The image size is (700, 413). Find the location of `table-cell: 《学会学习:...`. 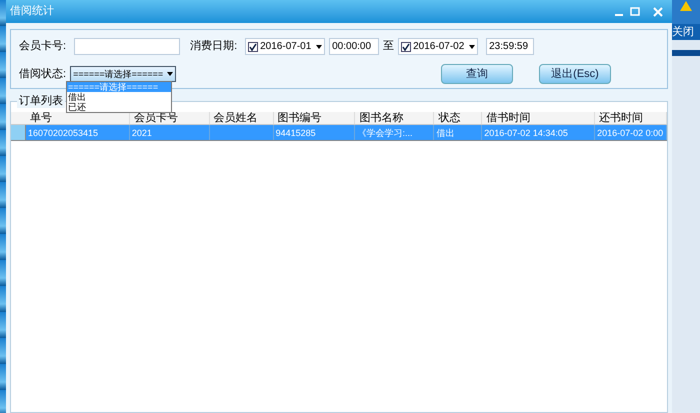

table-cell: 《学会学习:... is located at coordinates (384, 133).